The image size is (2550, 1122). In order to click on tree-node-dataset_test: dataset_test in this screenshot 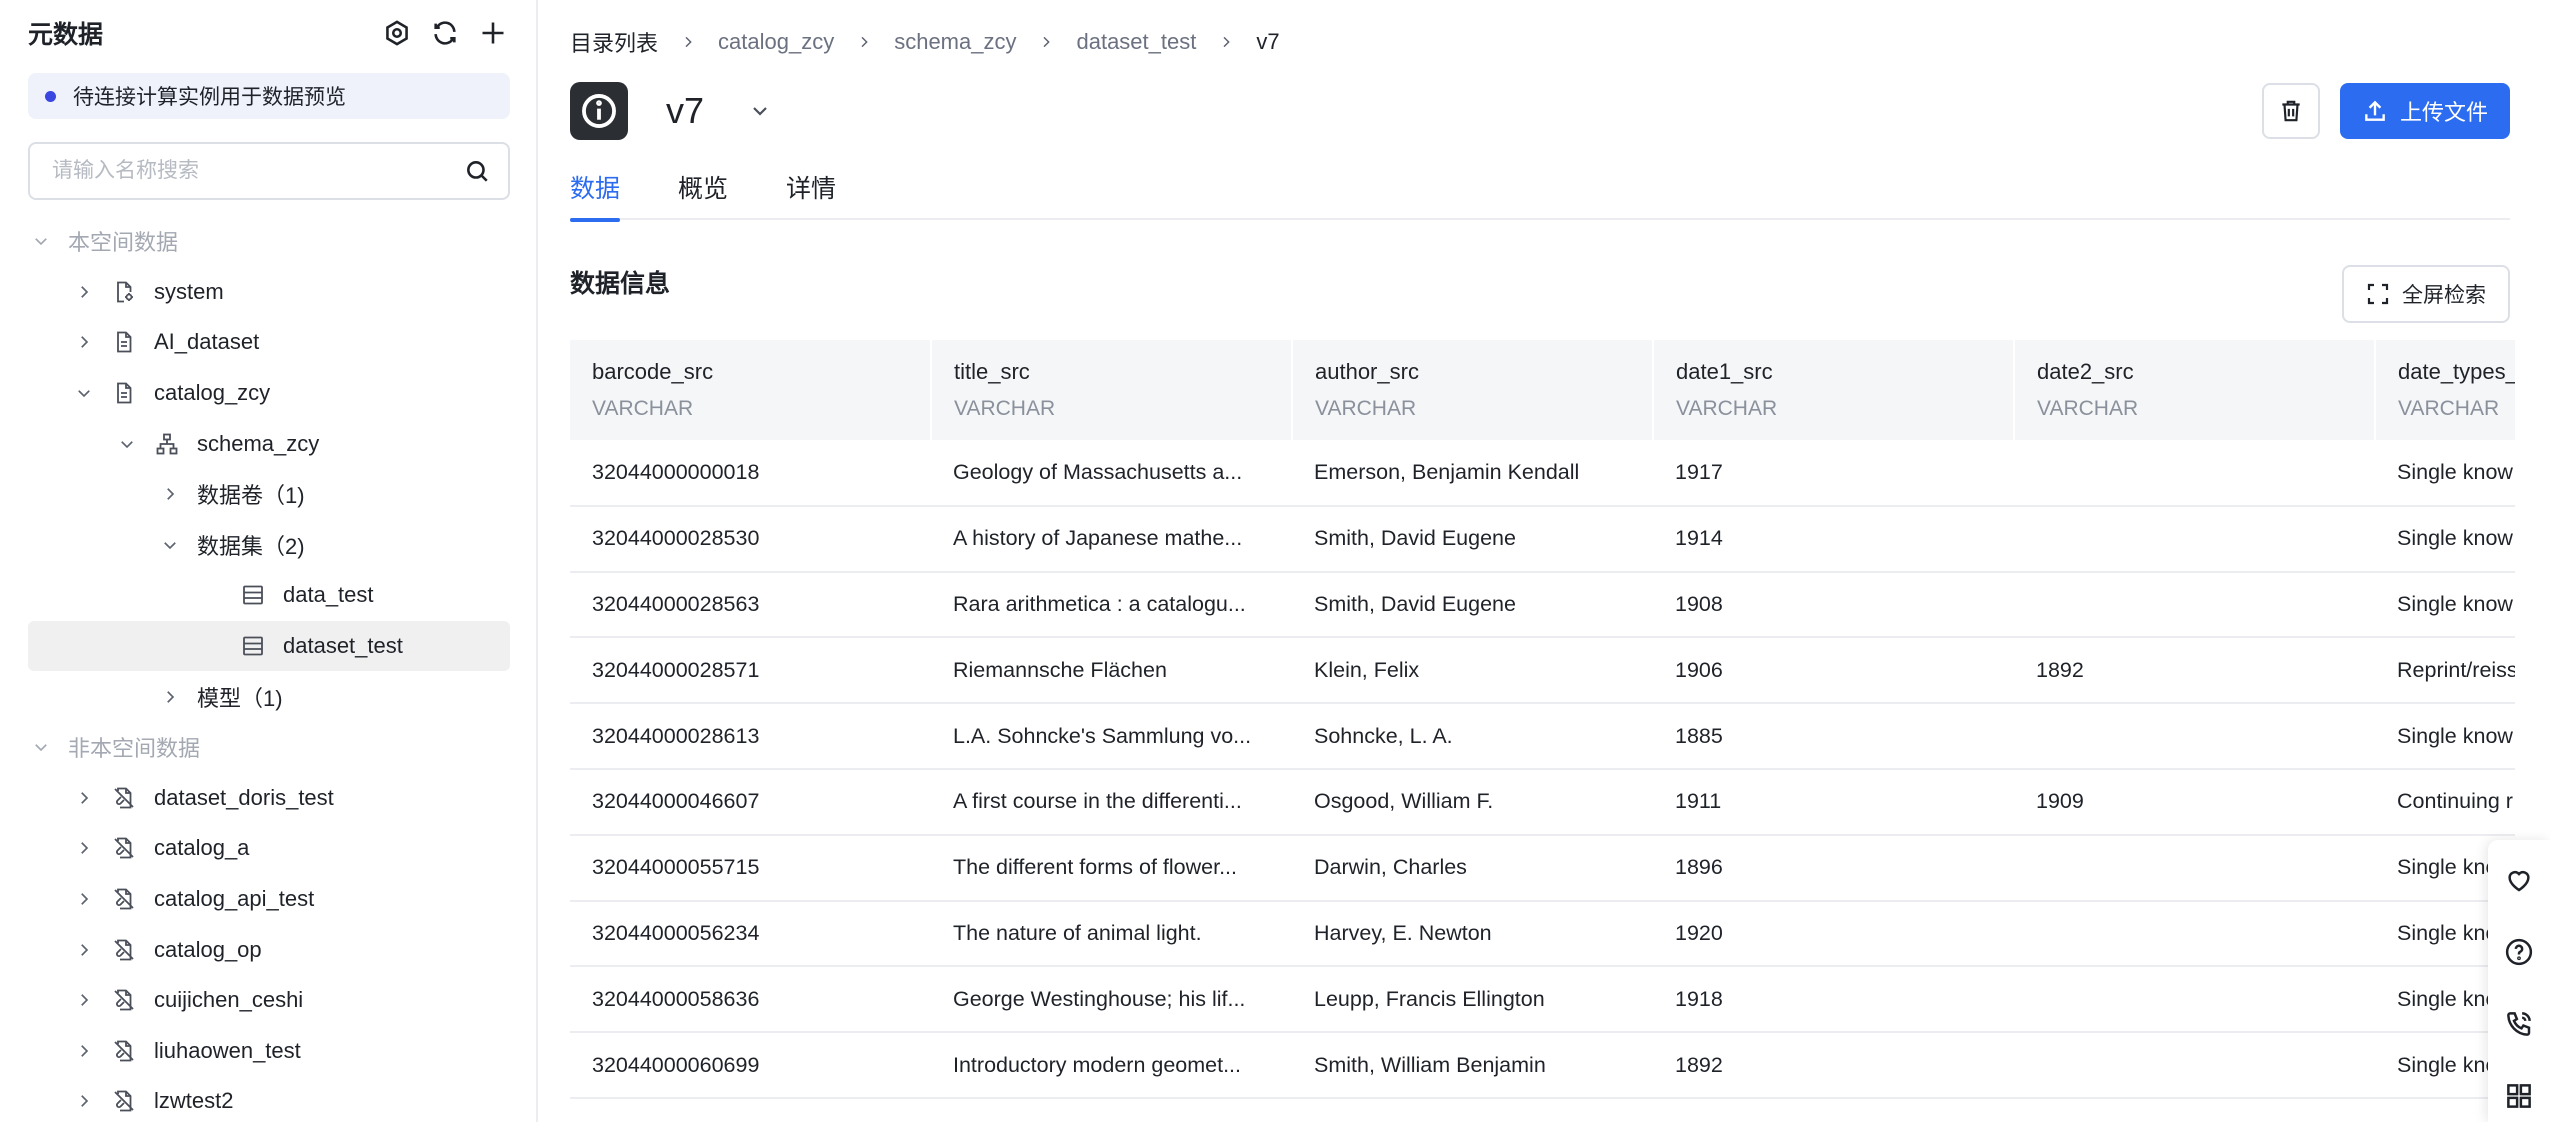, I will do `click(269, 646)`.